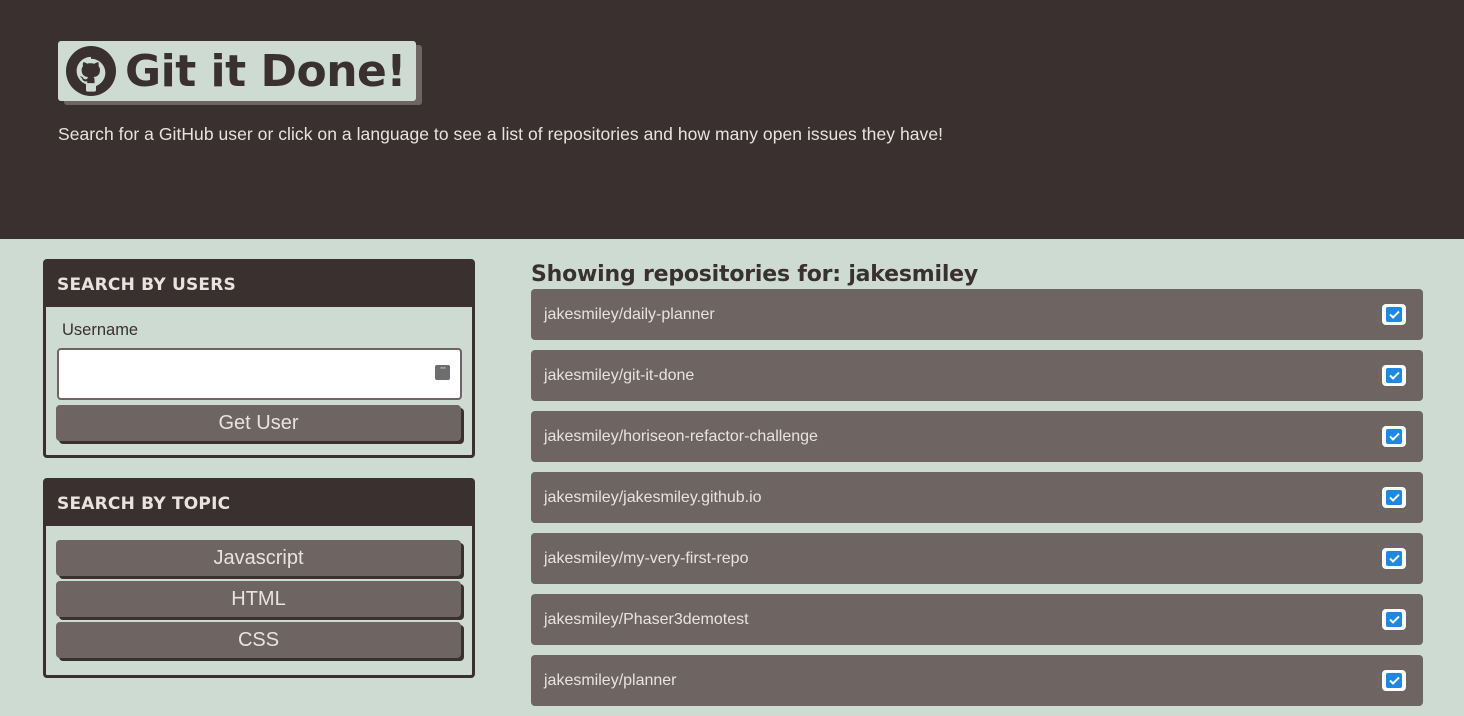 The image size is (1464, 716). Describe the element at coordinates (977, 314) in the screenshot. I see `repo-item: jakesmiley/daily-planner` at that location.